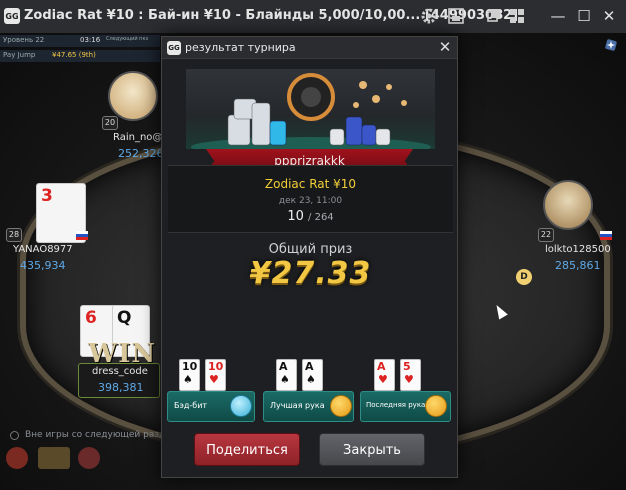  What do you see at coordinates (54, 458) in the screenshot?
I see `pot-jackpot-icon` at bounding box center [54, 458].